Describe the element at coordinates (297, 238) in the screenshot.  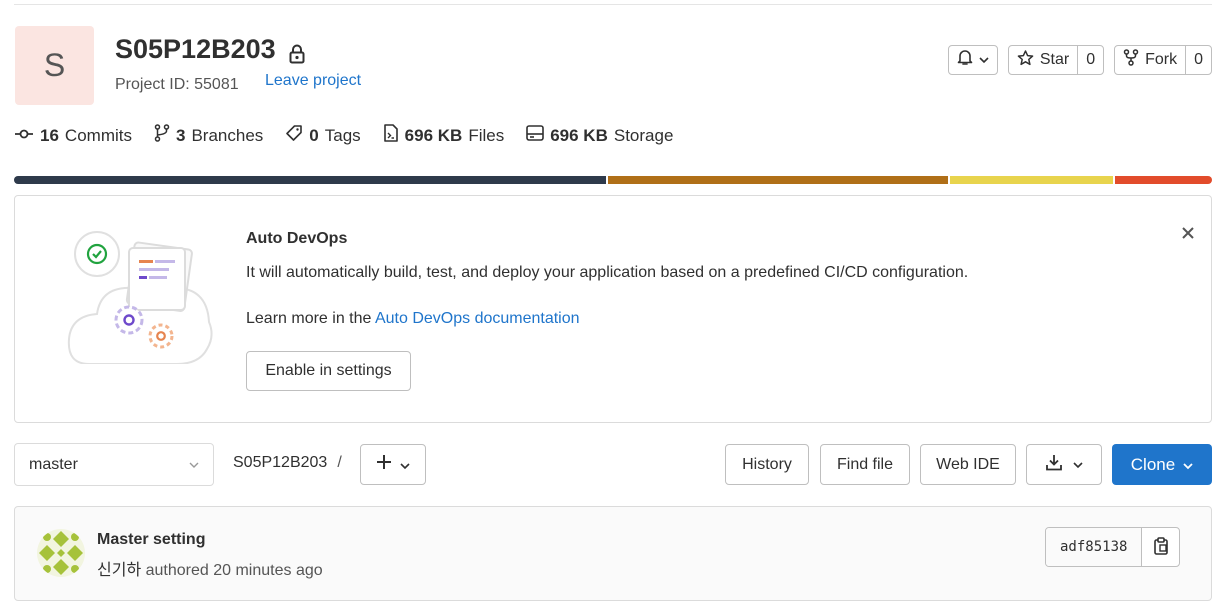
I see `auto-devops-title: Auto DevOps` at that location.